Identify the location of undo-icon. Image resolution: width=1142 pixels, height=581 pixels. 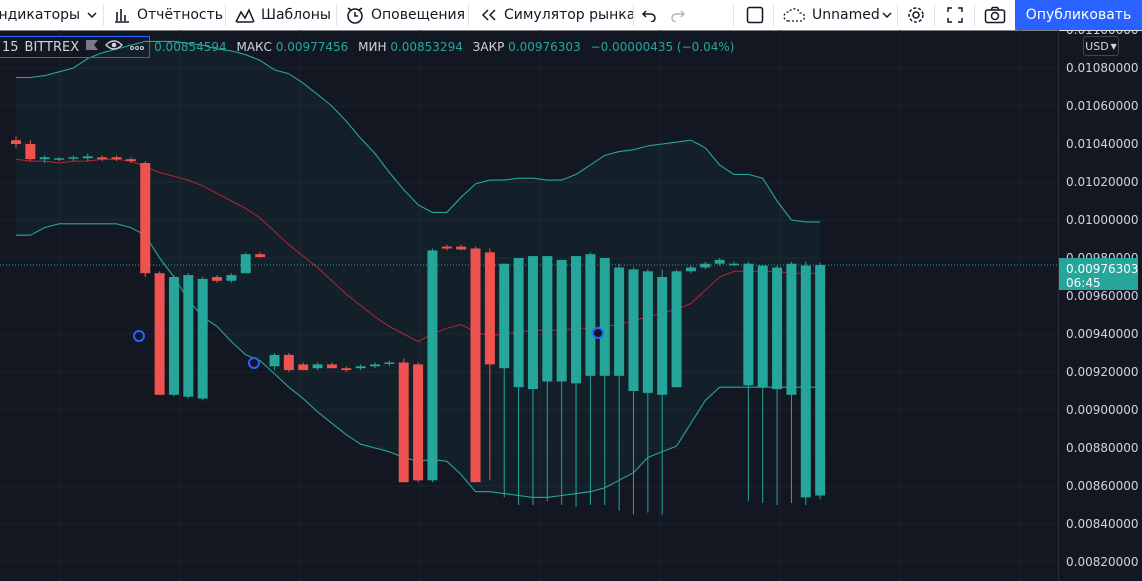
(649, 15).